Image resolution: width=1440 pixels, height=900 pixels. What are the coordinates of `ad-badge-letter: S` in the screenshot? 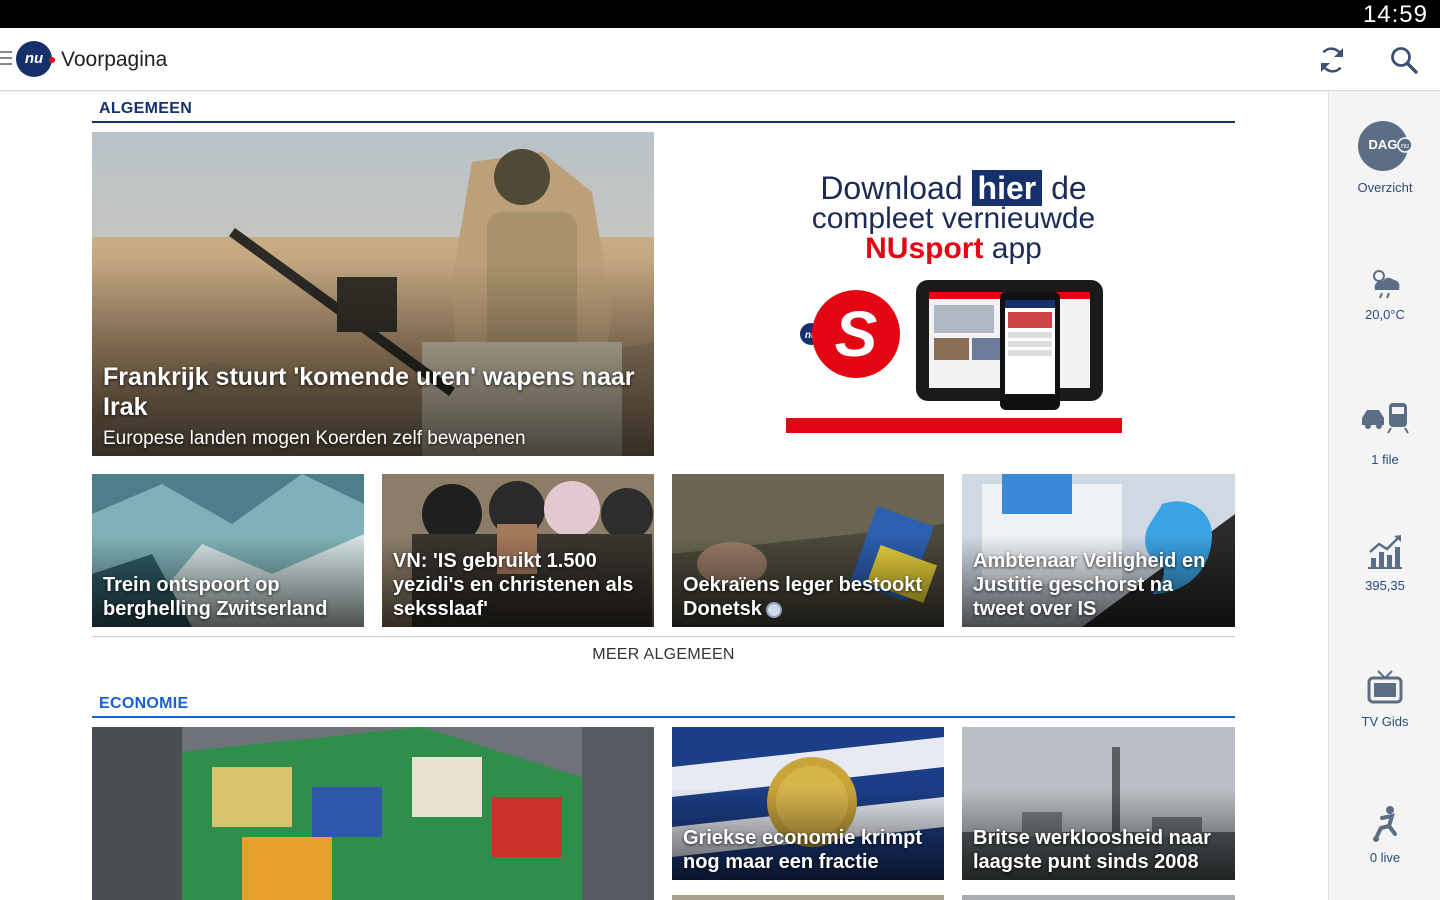 It's located at (856, 334).